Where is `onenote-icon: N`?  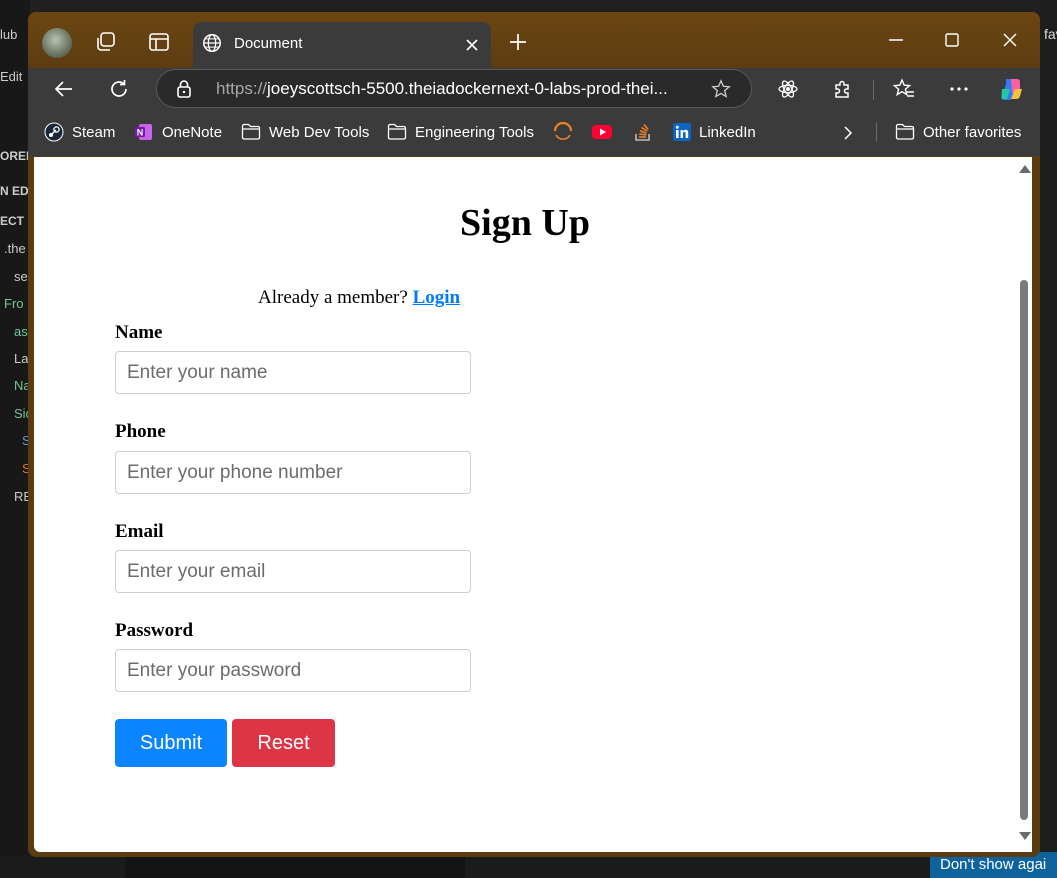 onenote-icon: N is located at coordinates (143, 132).